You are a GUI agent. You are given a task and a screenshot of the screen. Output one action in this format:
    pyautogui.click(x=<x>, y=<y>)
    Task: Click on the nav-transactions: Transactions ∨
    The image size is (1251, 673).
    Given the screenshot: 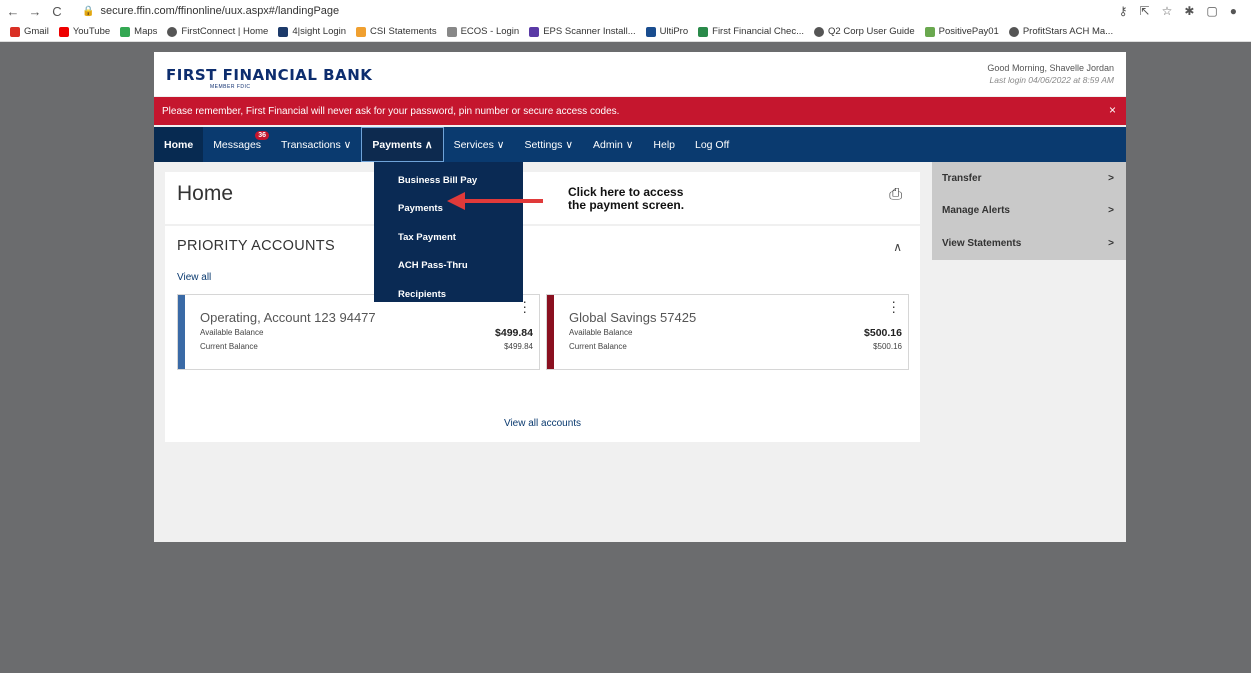 What is the action you would take?
    pyautogui.click(x=316, y=144)
    